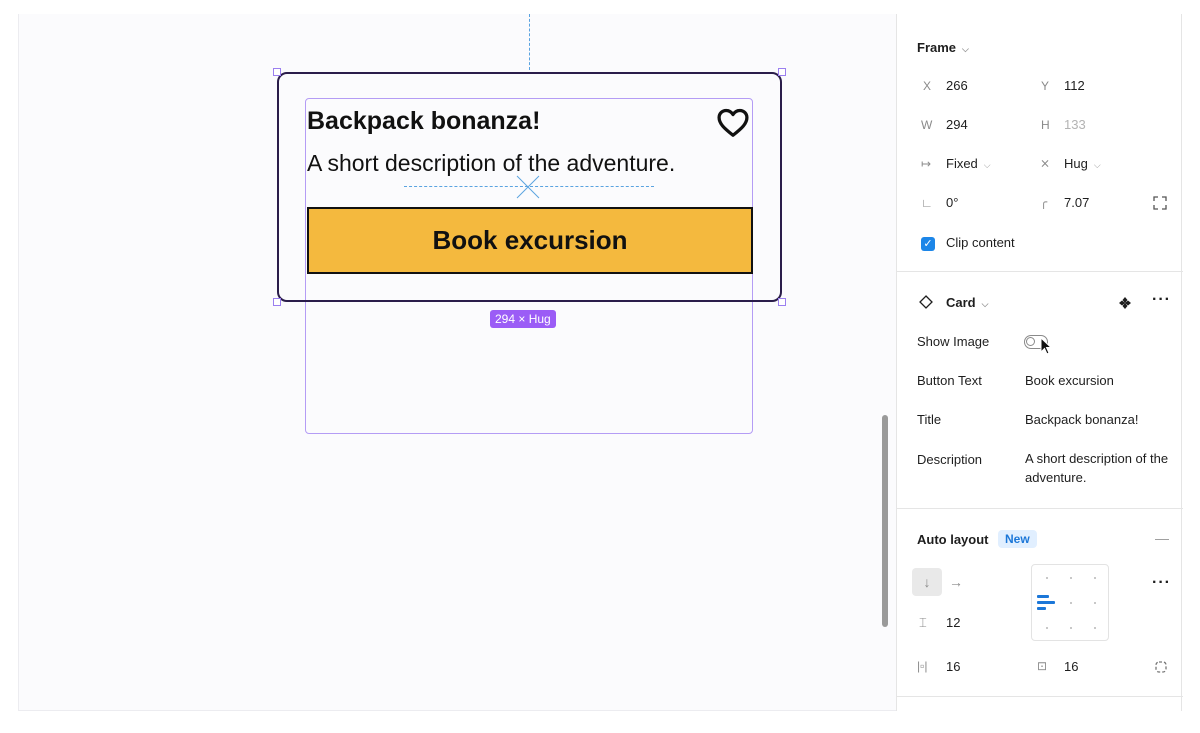 The height and width of the screenshot is (733, 1200). What do you see at coordinates (937, 47) in the screenshot?
I see `frame-title: Frame` at bounding box center [937, 47].